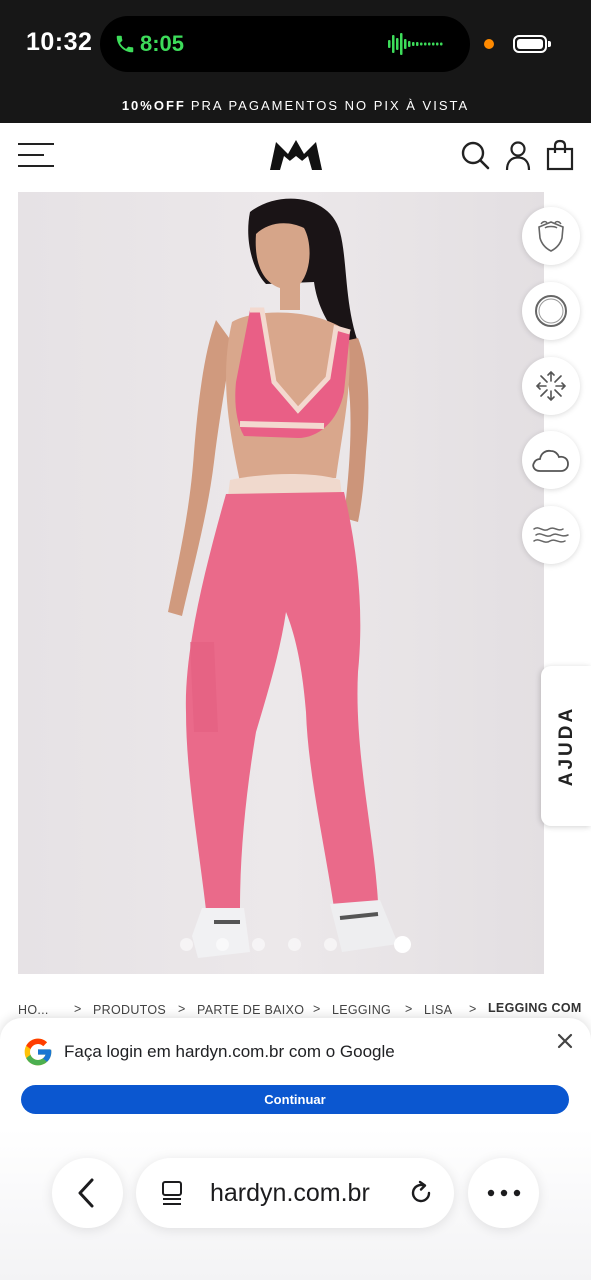  Describe the element at coordinates (438, 1010) in the screenshot. I see `breadcrumb-item-lisa: LISA` at that location.